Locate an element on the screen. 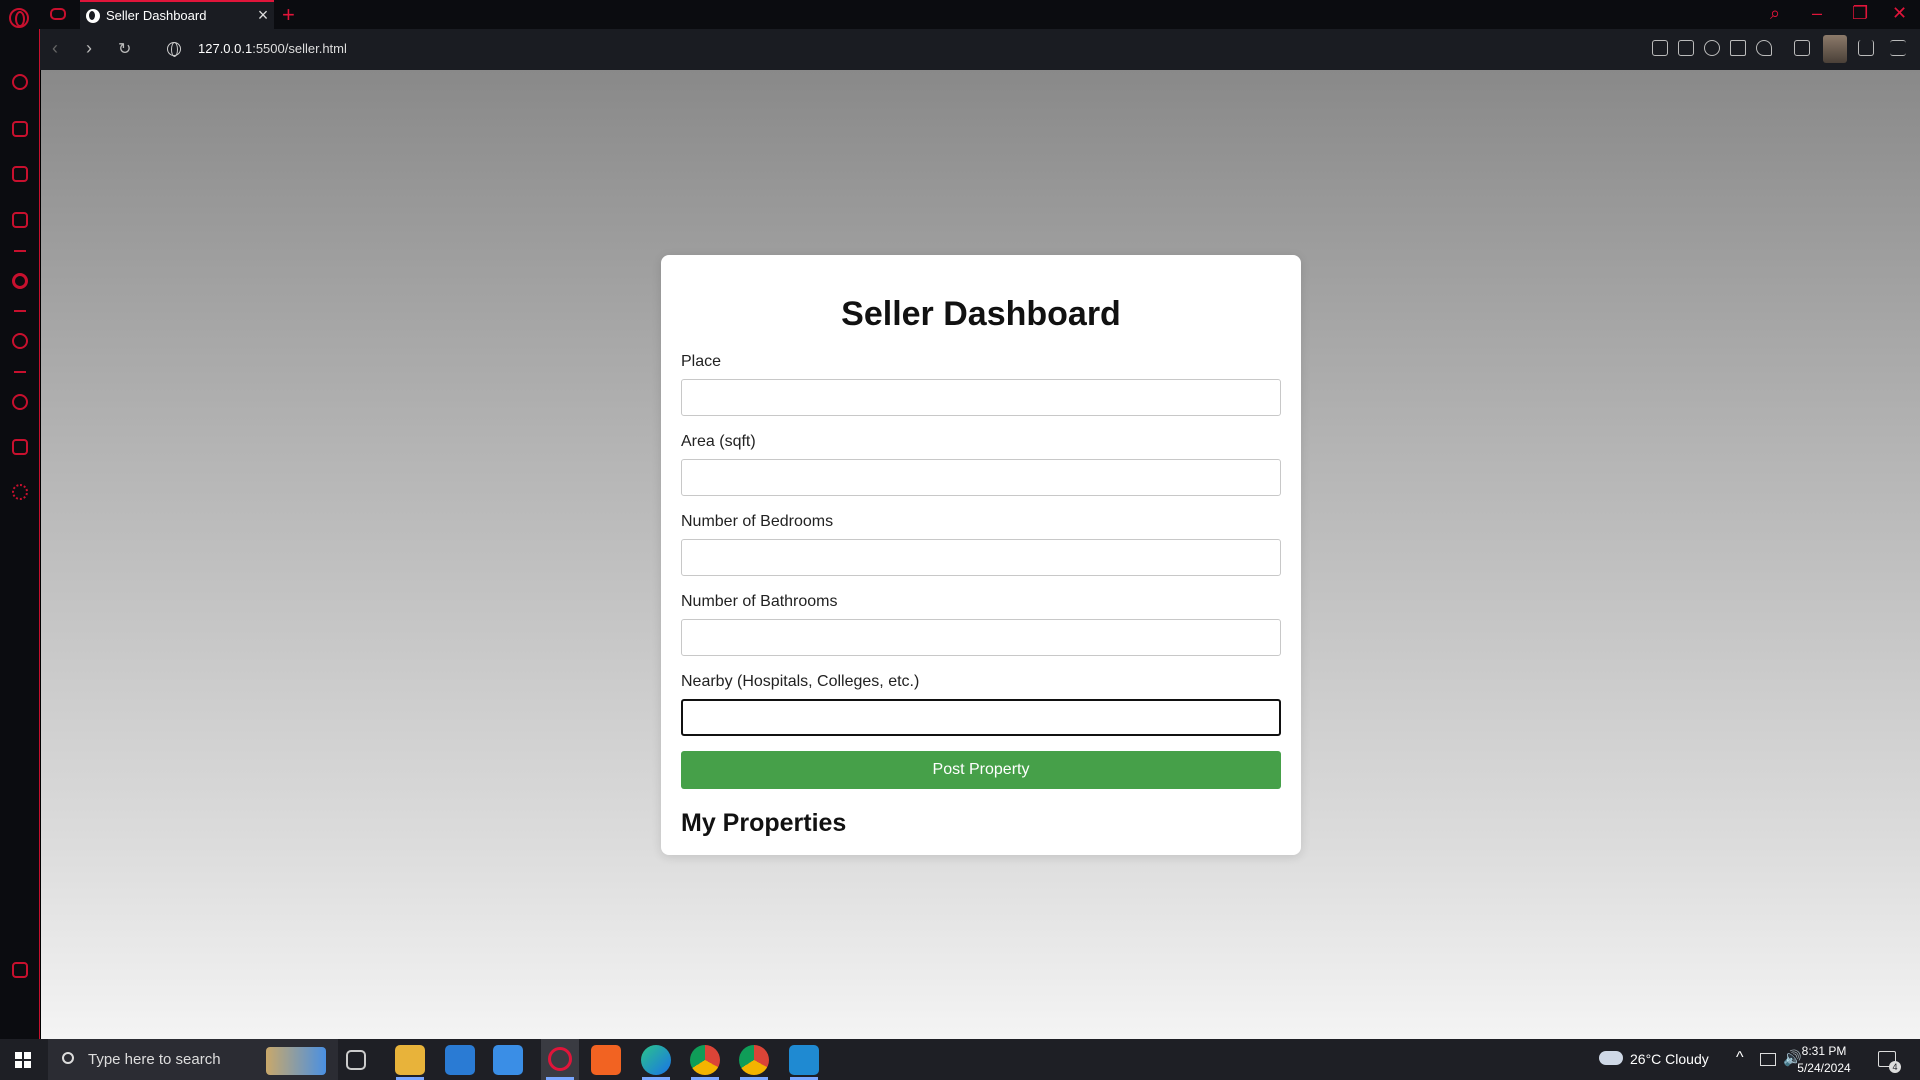 The width and height of the screenshot is (1920, 1080). edit-icon is located at coordinates (1660, 48).